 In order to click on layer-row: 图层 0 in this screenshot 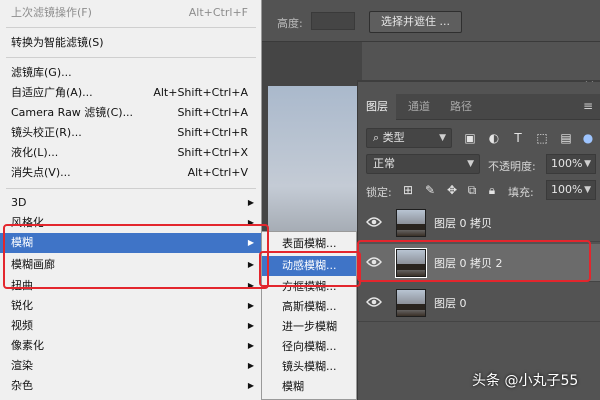, I will do `click(479, 303)`.